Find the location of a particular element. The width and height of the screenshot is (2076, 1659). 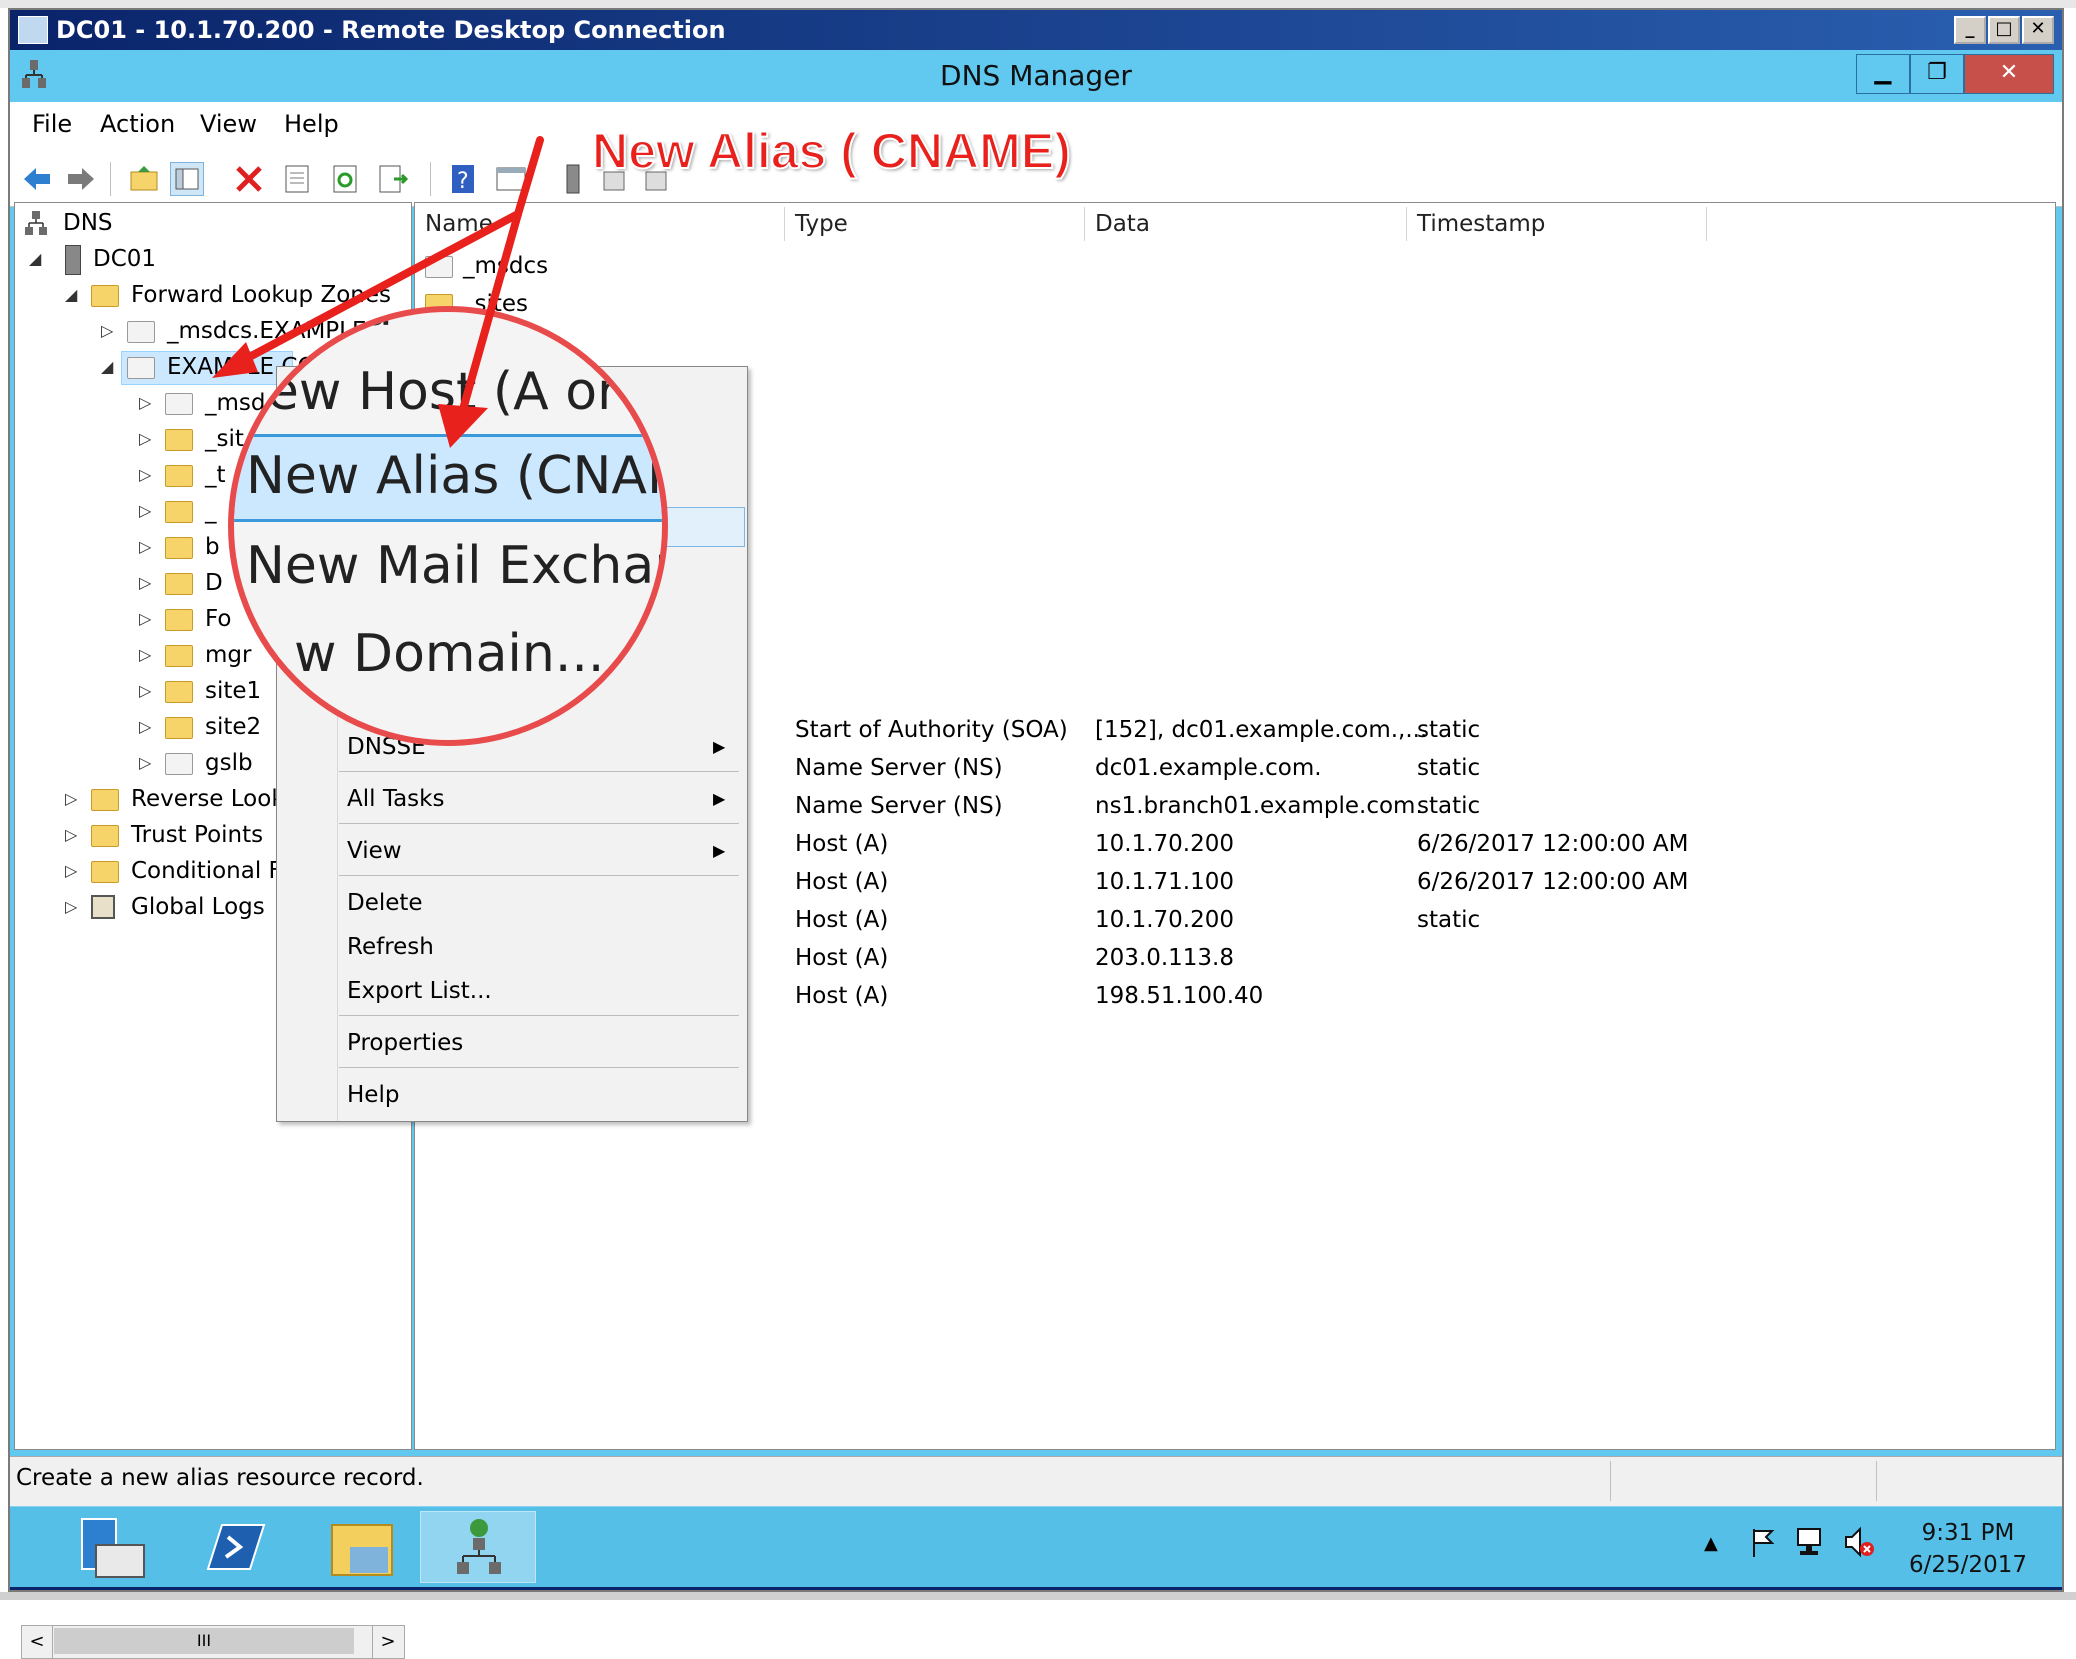

column-header-type: Type is located at coordinates (935, 224).